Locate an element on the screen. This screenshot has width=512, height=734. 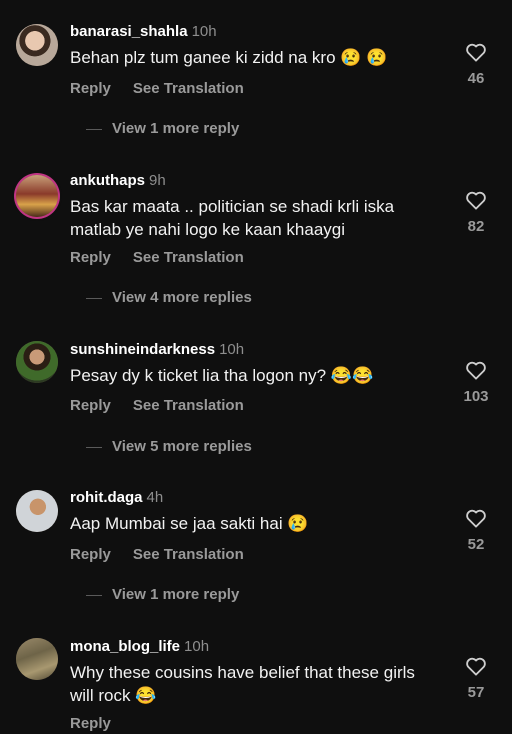
view-more-replies-label: View 4 more replies is located at coordinates (182, 297).